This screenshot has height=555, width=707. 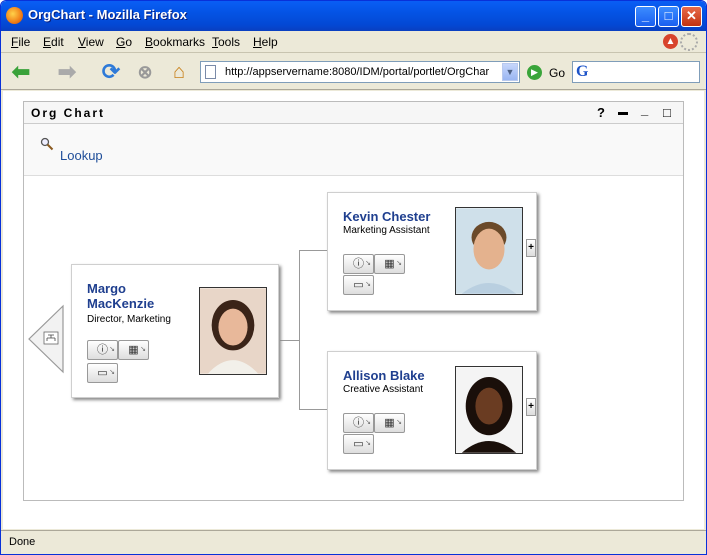 I want to click on menu-tools: Tools, so click(x=226, y=42).